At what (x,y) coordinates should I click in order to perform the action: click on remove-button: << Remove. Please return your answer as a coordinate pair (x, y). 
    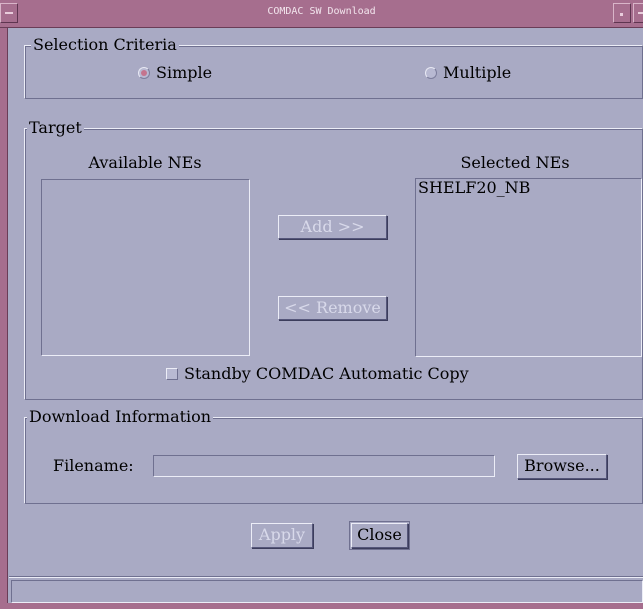
    Looking at the image, I should click on (332, 308).